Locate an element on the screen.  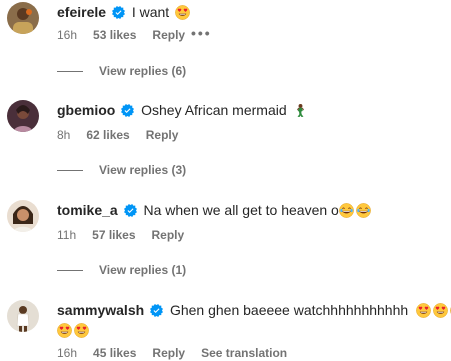
view-replies-button: View replies (1) is located at coordinates (121, 270).